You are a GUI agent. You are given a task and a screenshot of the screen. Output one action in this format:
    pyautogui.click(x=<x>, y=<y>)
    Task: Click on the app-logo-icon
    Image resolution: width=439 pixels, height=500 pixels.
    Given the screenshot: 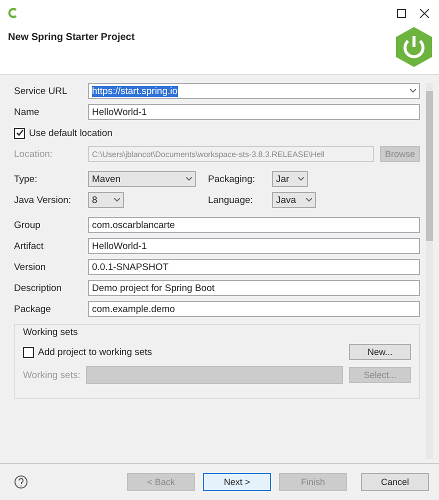 What is the action you would take?
    pyautogui.click(x=13, y=13)
    